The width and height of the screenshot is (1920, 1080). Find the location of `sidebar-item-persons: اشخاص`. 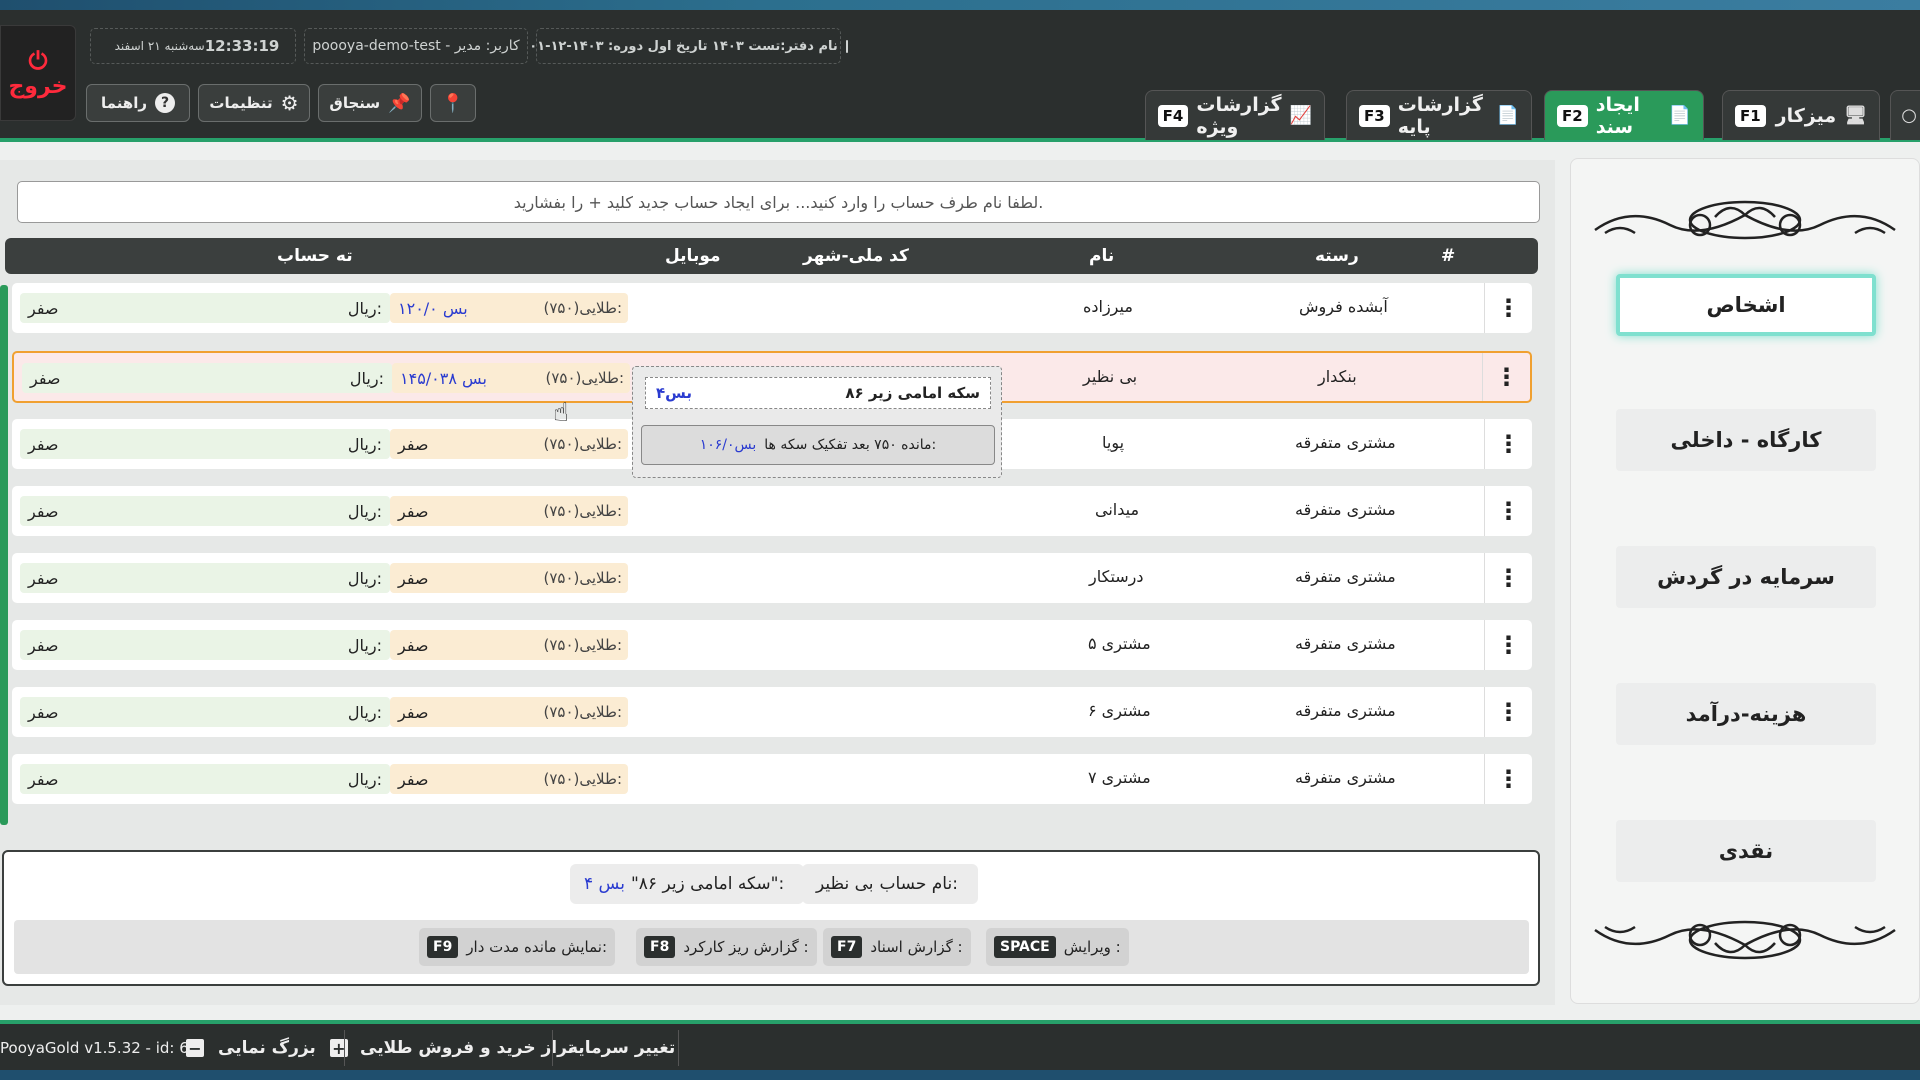

sidebar-item-persons: اشخاص is located at coordinates (1746, 305).